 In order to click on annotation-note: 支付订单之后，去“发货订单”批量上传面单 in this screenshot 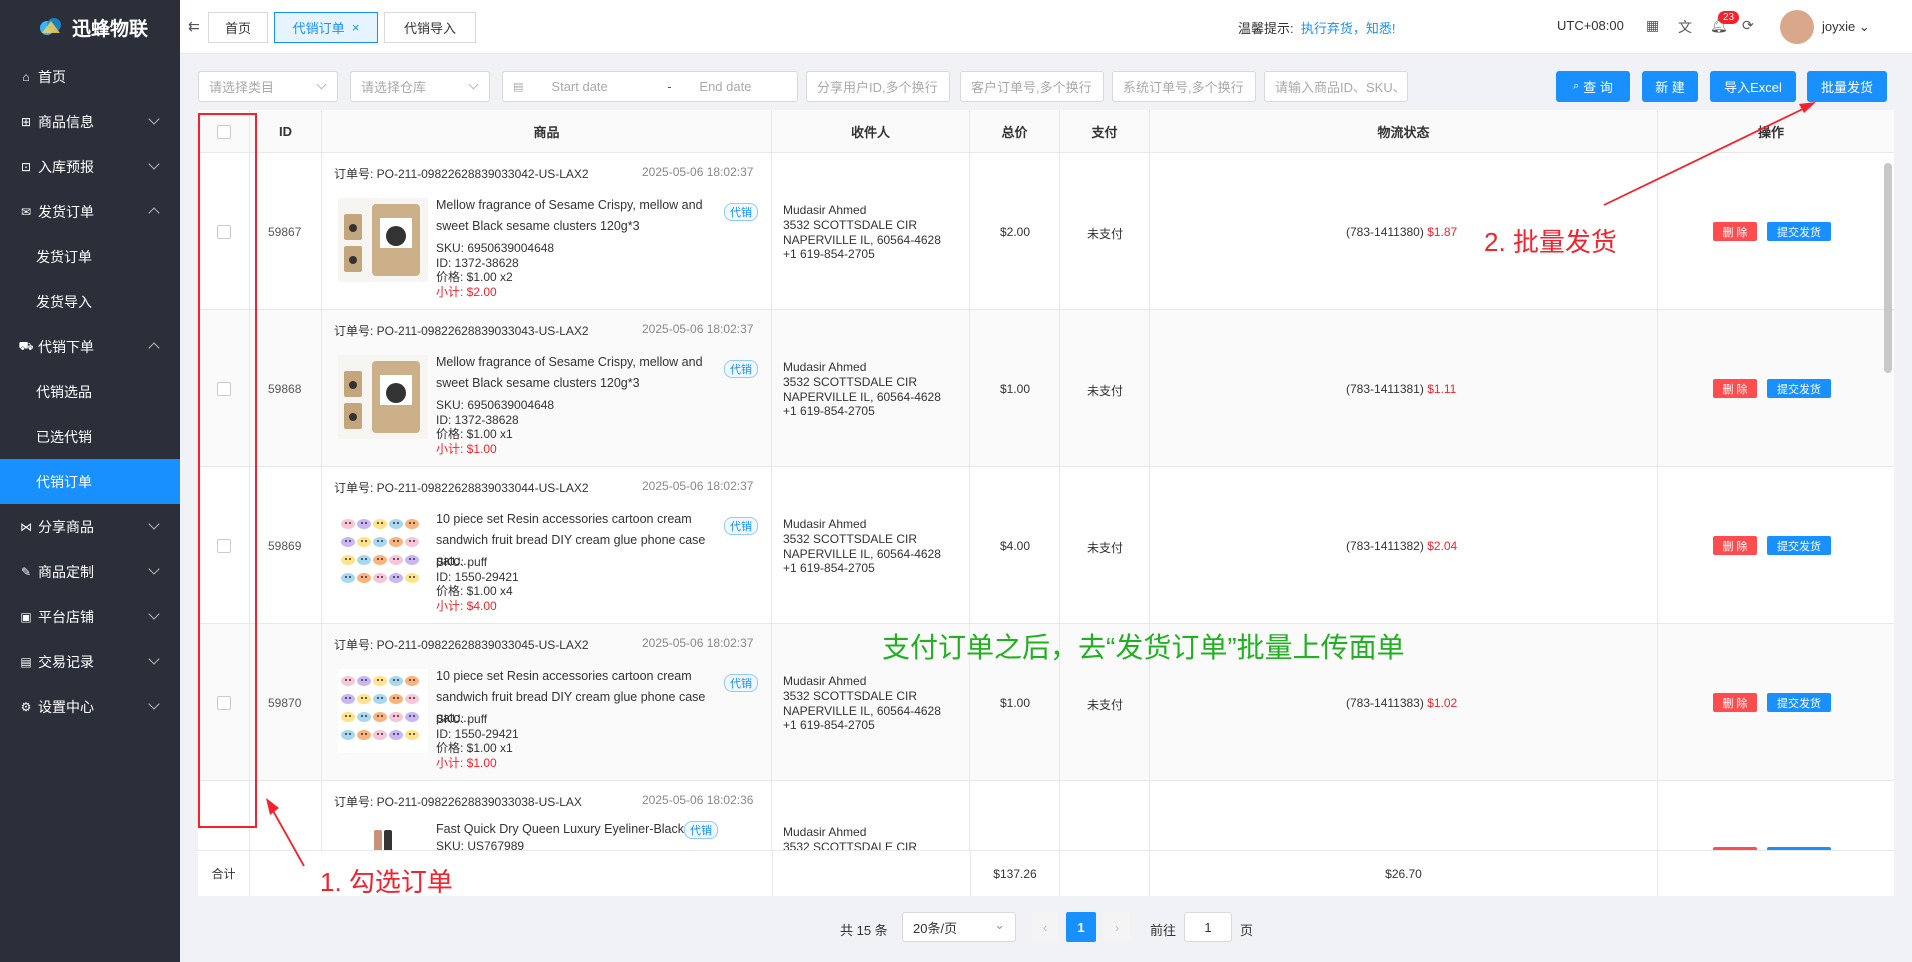, I will do `click(1143, 647)`.